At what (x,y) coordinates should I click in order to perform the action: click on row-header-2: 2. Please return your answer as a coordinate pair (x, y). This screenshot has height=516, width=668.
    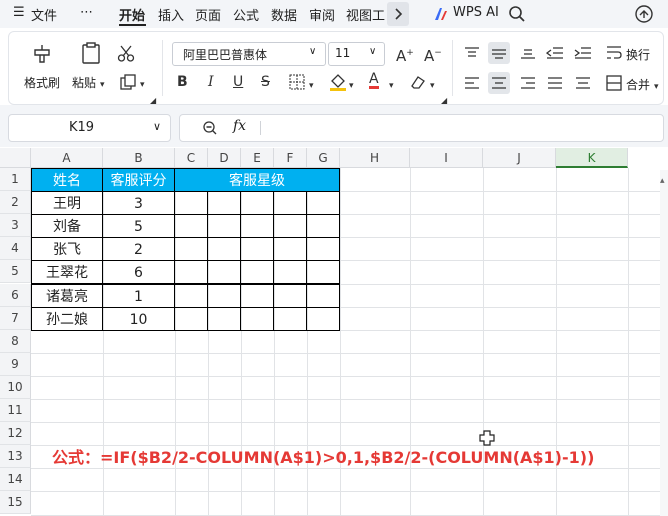
    Looking at the image, I should click on (15, 203).